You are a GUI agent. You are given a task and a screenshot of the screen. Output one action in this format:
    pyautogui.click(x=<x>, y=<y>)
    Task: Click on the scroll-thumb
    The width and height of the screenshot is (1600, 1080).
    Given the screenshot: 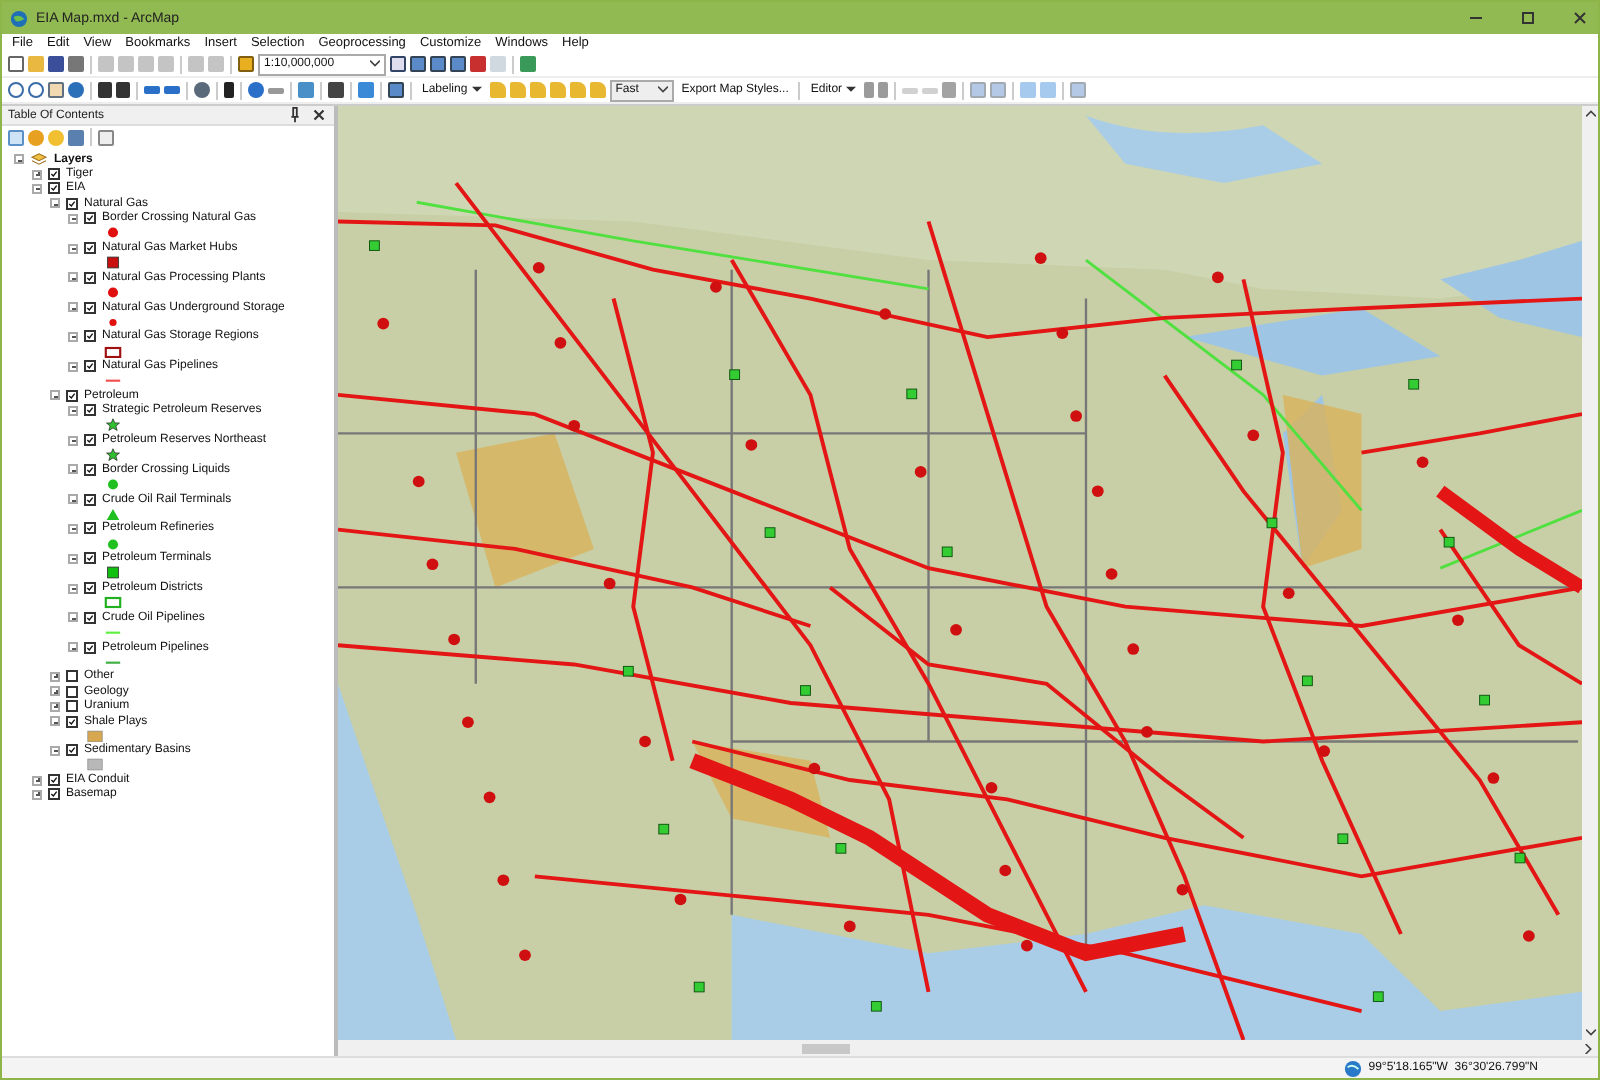 What is the action you would take?
    pyautogui.click(x=826, y=1048)
    